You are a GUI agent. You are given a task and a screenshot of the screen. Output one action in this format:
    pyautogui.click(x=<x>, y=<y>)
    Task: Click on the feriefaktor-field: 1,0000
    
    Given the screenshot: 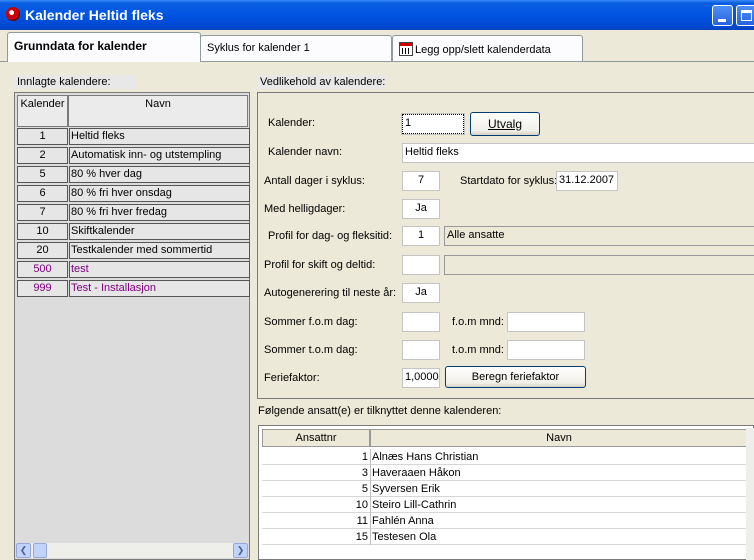 What is the action you would take?
    pyautogui.click(x=421, y=378)
    